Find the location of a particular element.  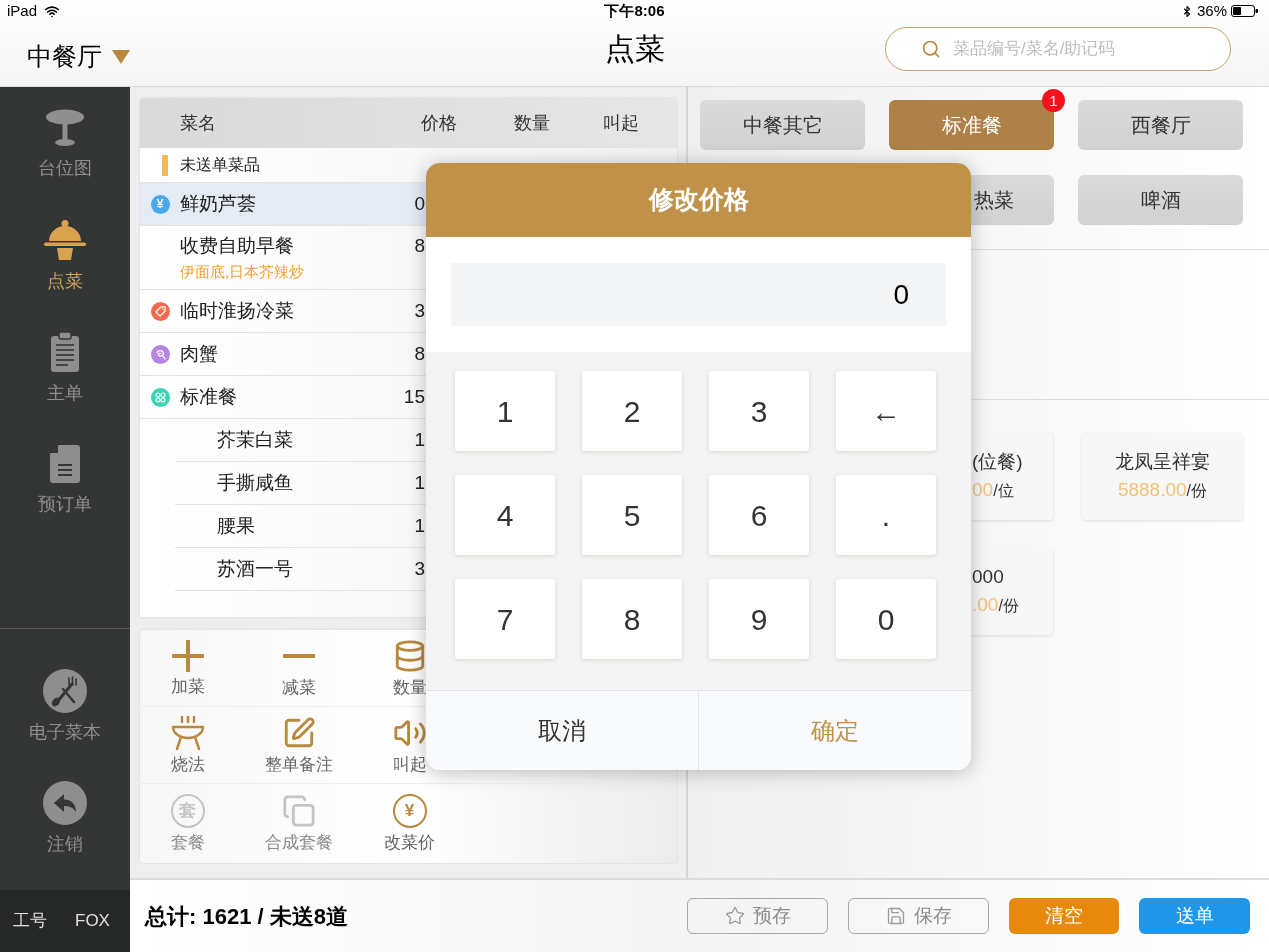

column-header: 叫起 is located at coordinates (621, 123).